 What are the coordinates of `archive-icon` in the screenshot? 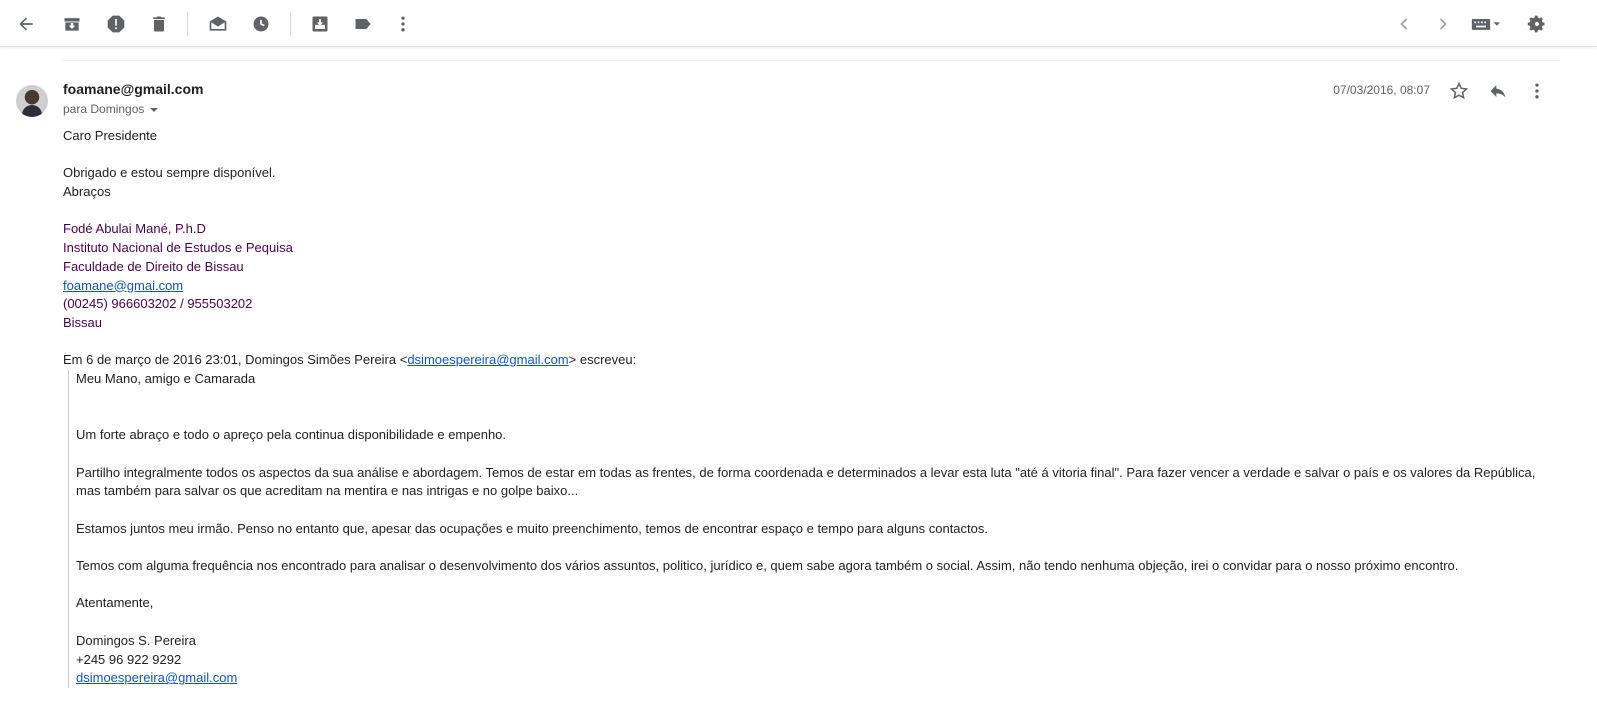 It's located at (72, 24).